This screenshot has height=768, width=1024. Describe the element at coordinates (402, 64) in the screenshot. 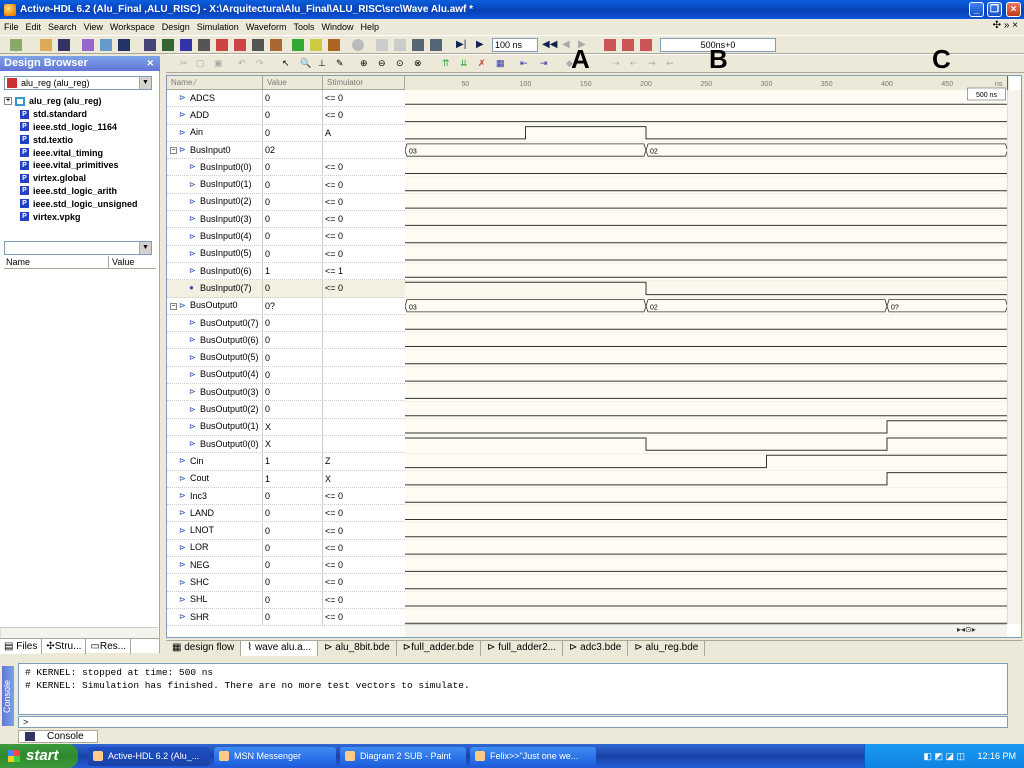

I see `zoom-fit-icon: ⊙` at that location.